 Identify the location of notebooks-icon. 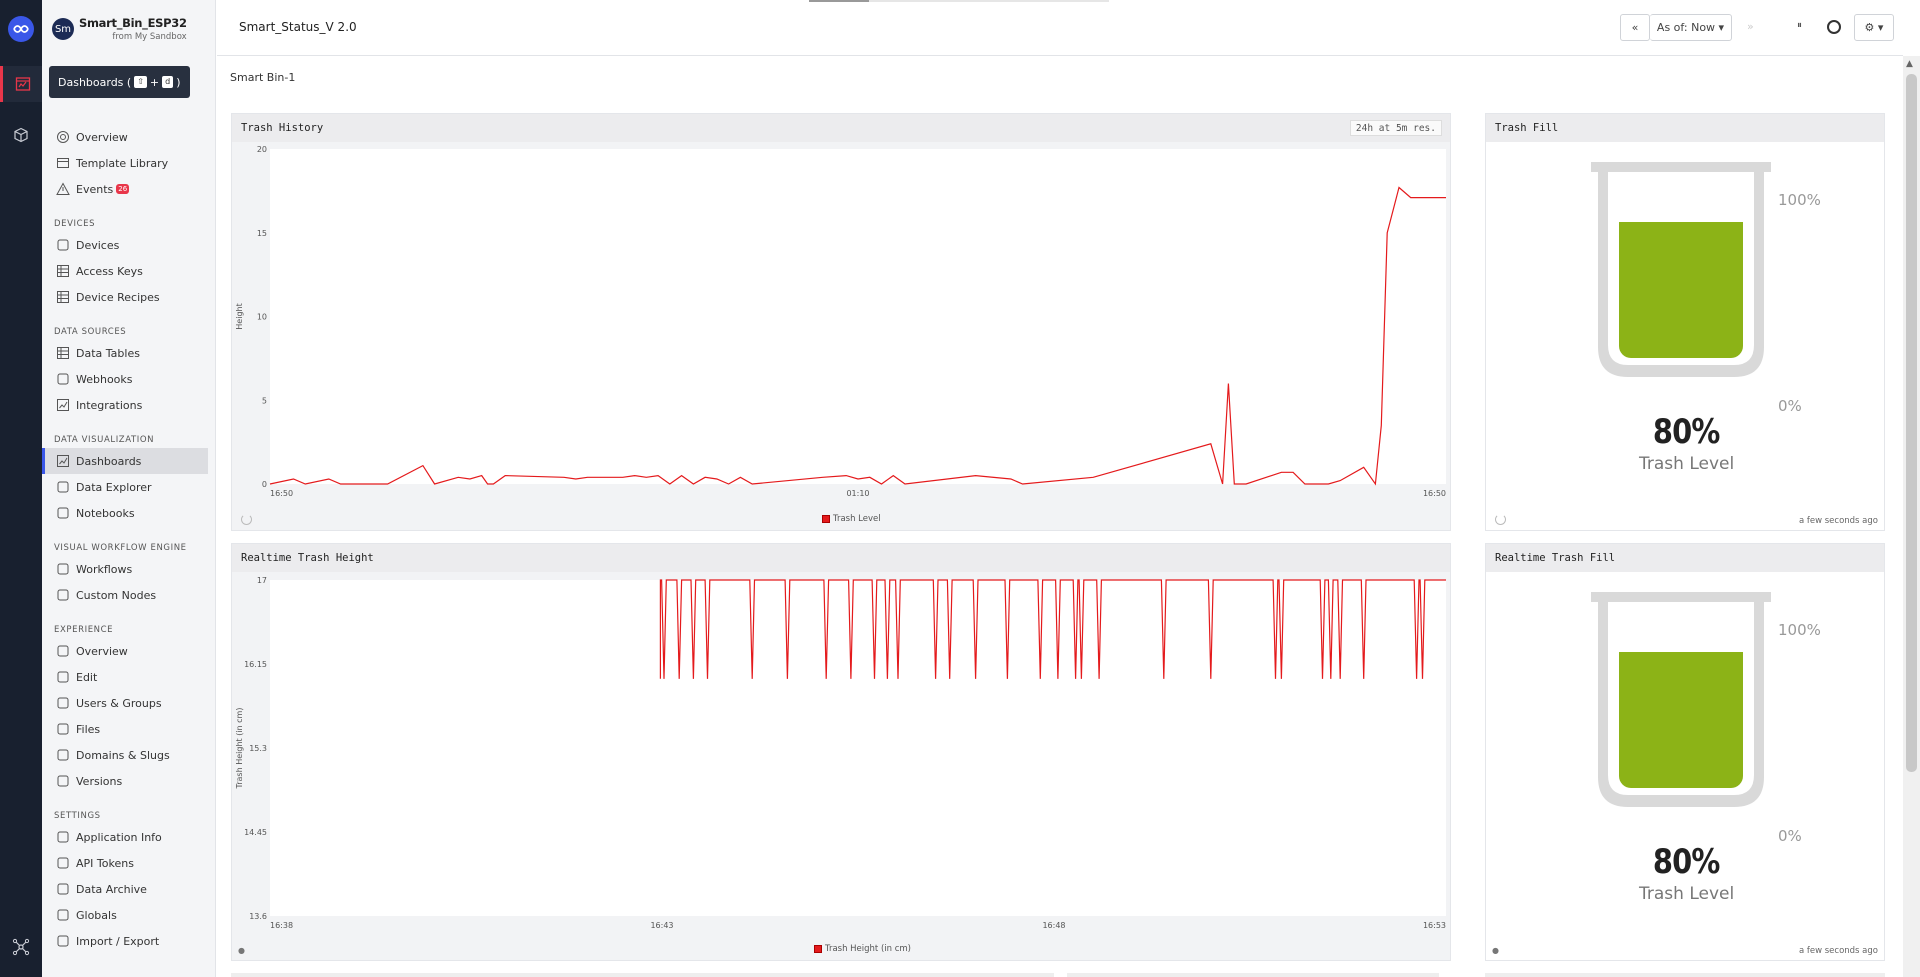
(66, 513).